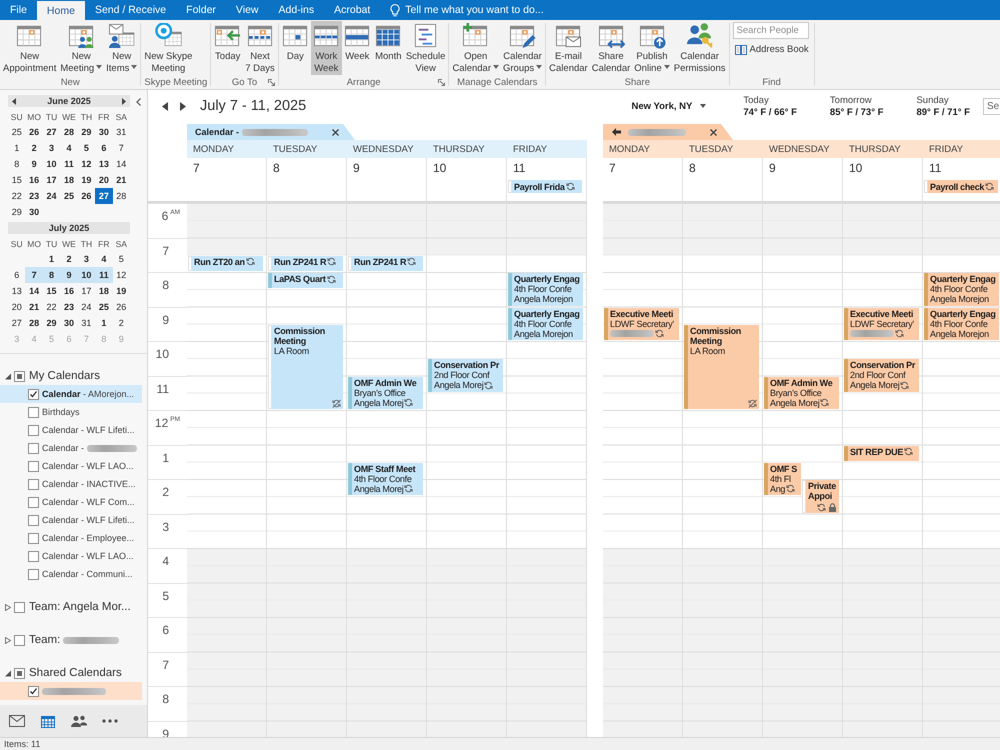 This screenshot has height=750, width=1000. I want to click on calendar-day: 9, so click(69, 275).